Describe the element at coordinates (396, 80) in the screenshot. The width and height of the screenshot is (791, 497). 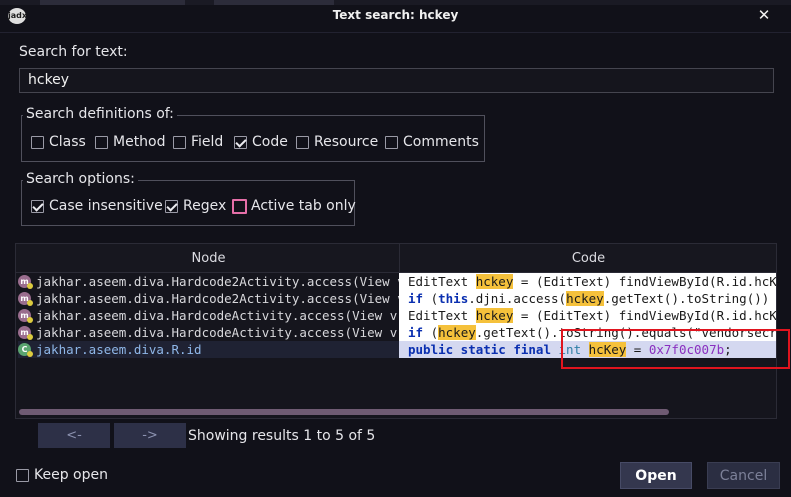
I see `search-input: hckey` at that location.